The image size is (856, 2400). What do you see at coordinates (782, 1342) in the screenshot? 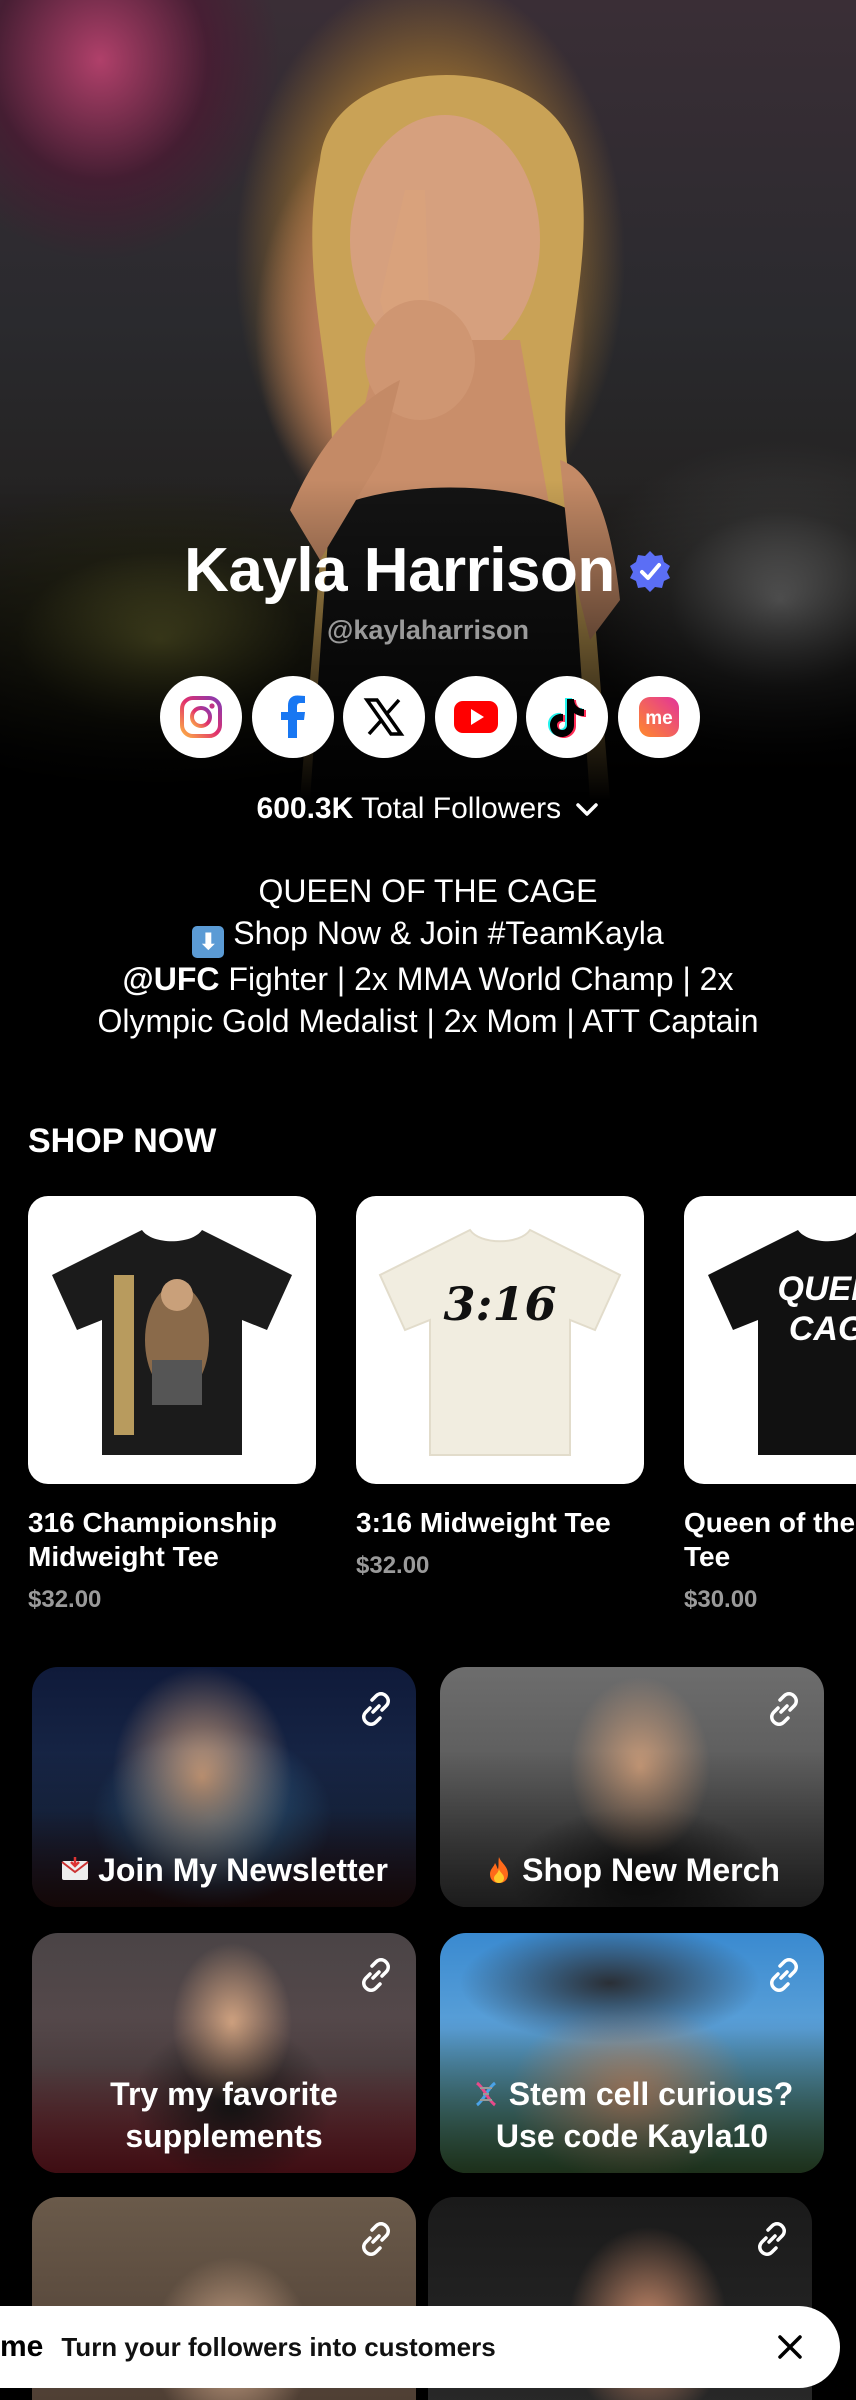
I see `black-tshirt-image: QUEEN CAGE` at bounding box center [782, 1342].